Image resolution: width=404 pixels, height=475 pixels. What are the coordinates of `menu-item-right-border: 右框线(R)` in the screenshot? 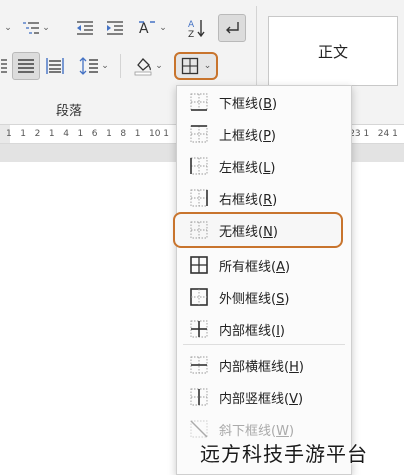 It's located at (264, 198).